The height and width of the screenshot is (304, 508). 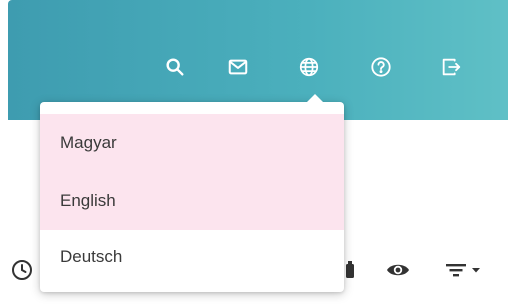 I want to click on language-option-magyar: Magyar, so click(x=192, y=143).